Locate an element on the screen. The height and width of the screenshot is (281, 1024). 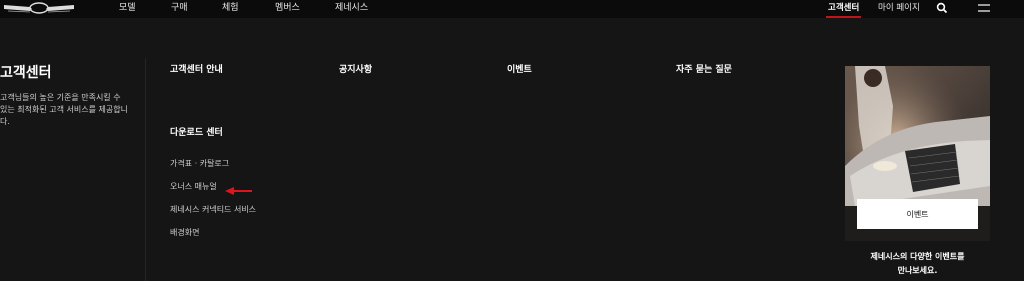
nav-item-purchase: 구매 is located at coordinates (179, 8).